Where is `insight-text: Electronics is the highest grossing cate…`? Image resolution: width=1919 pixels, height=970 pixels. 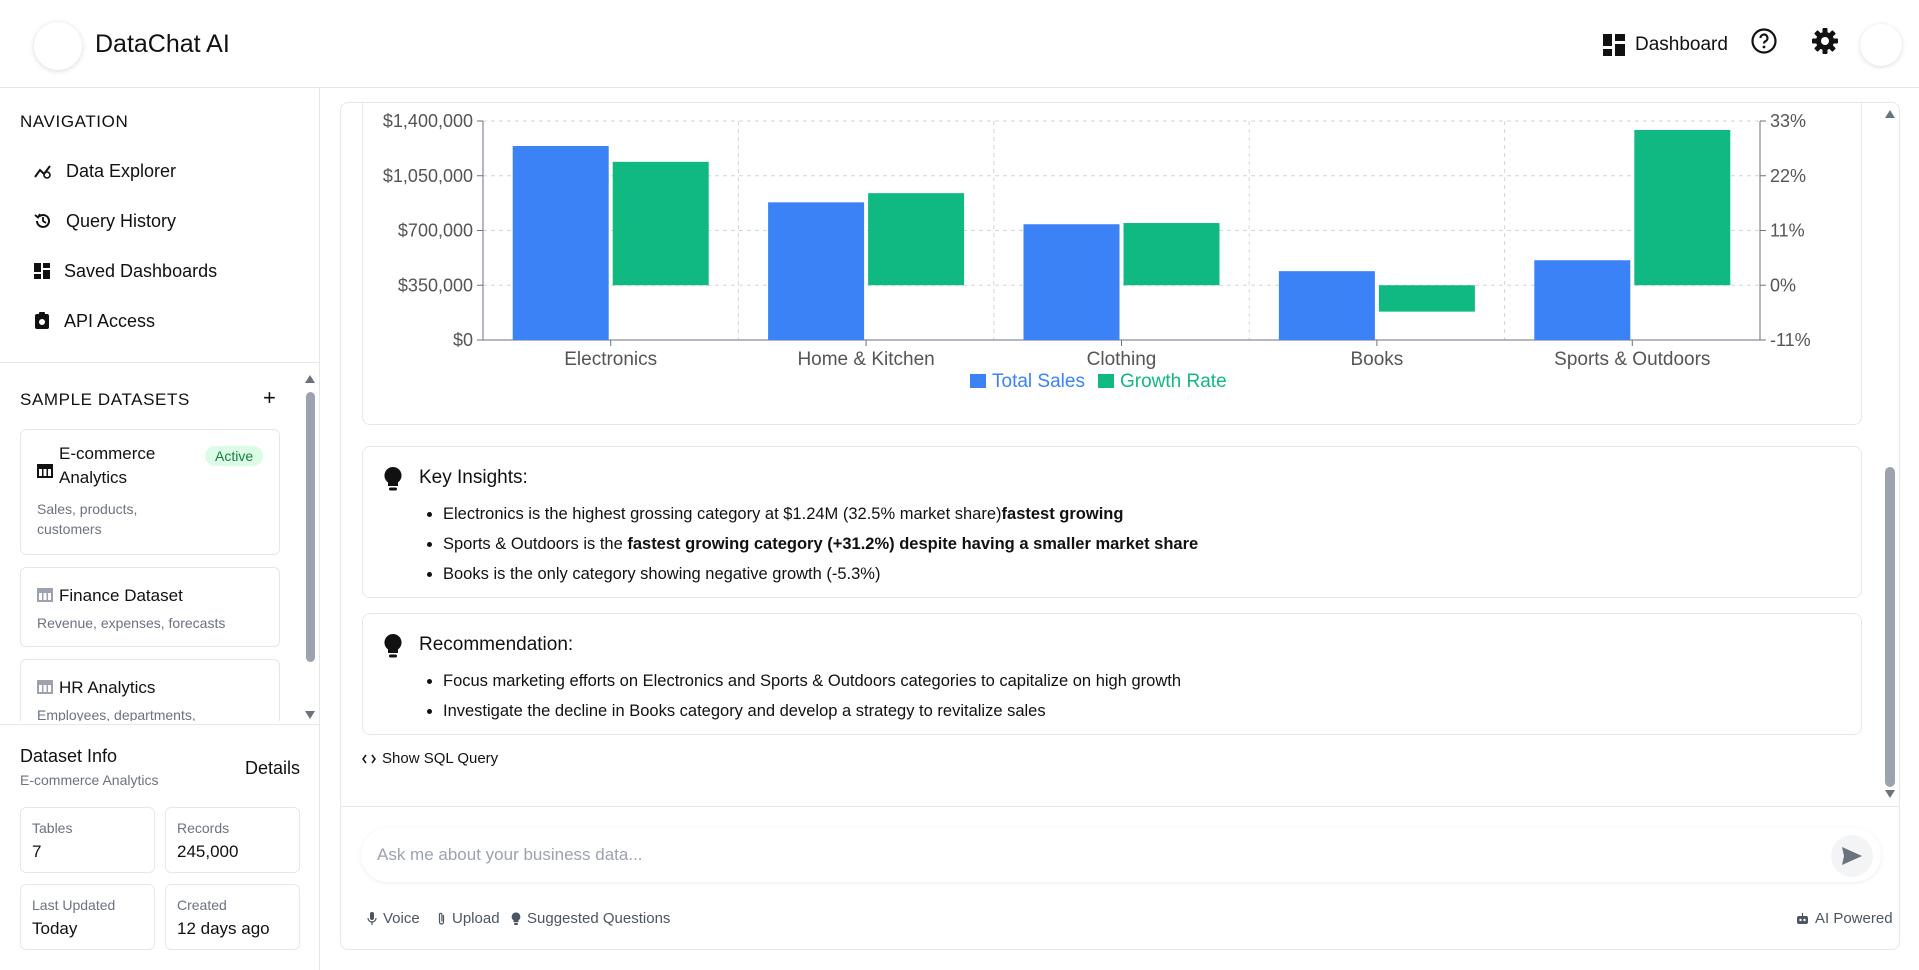 insight-text: Electronics is the highest grossing cate… is located at coordinates (722, 514).